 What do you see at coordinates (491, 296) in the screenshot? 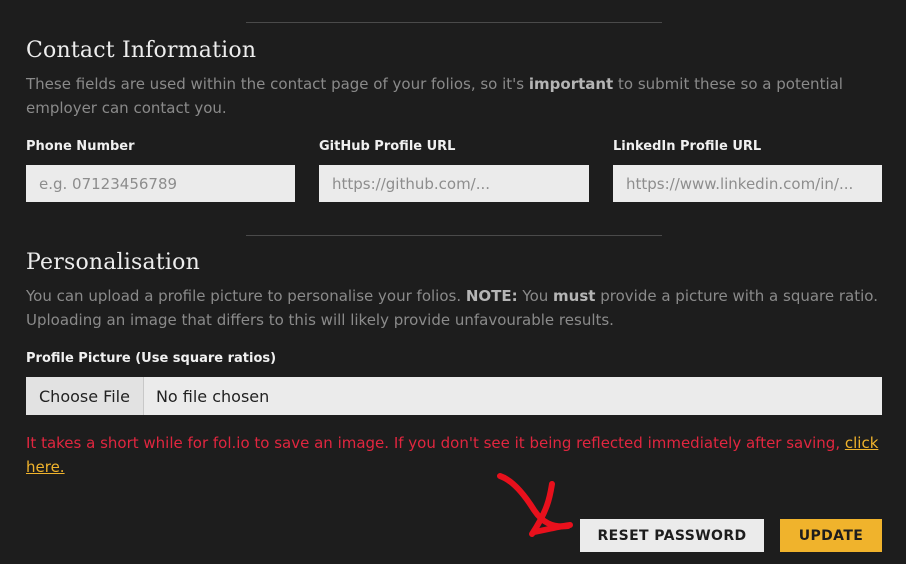
I see `personalisation-desc-note: NOTE:` at bounding box center [491, 296].